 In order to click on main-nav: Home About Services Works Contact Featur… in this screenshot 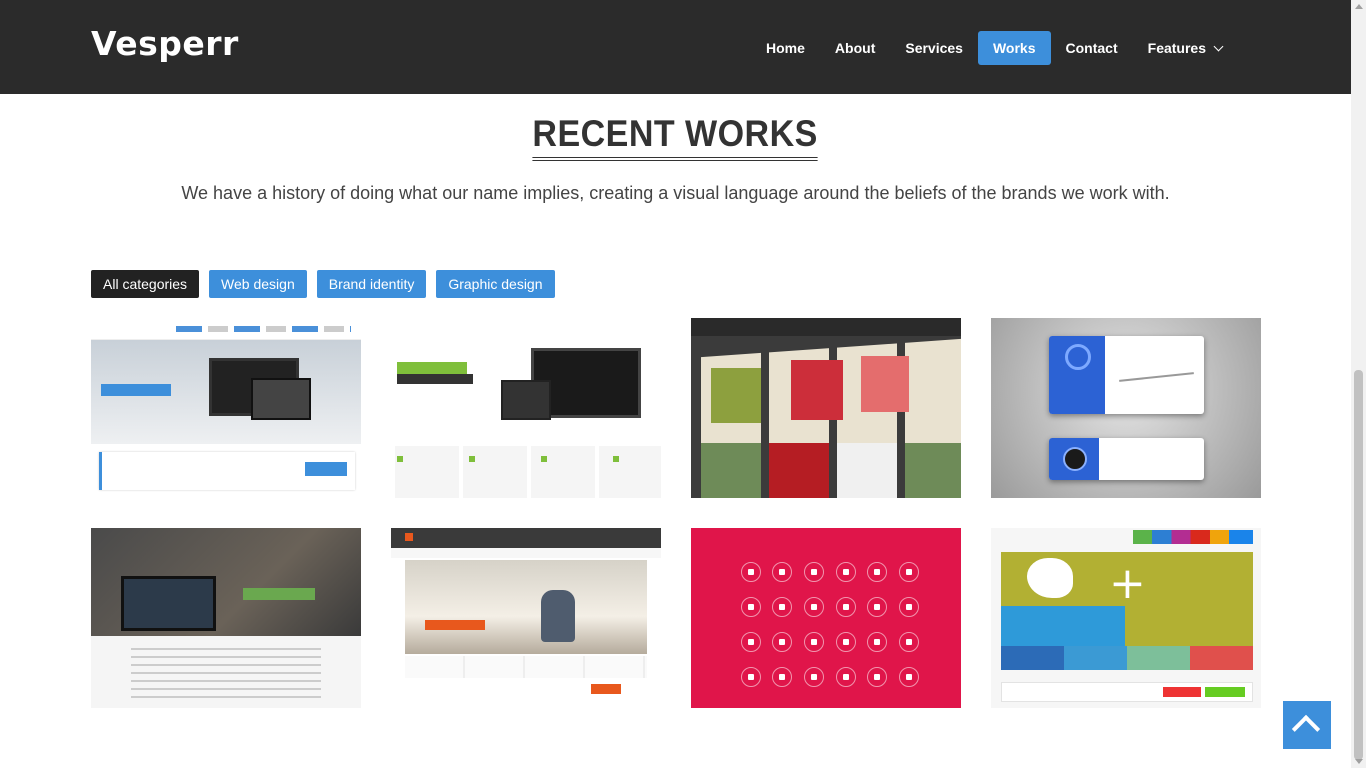, I will do `click(994, 48)`.